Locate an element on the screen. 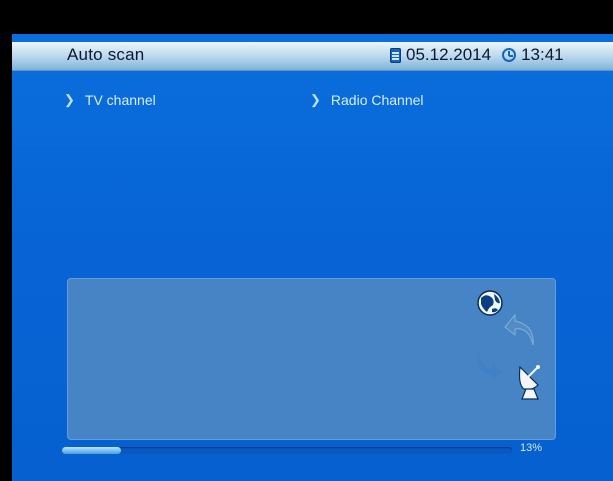  date-text: 05.12.2014 is located at coordinates (449, 54).